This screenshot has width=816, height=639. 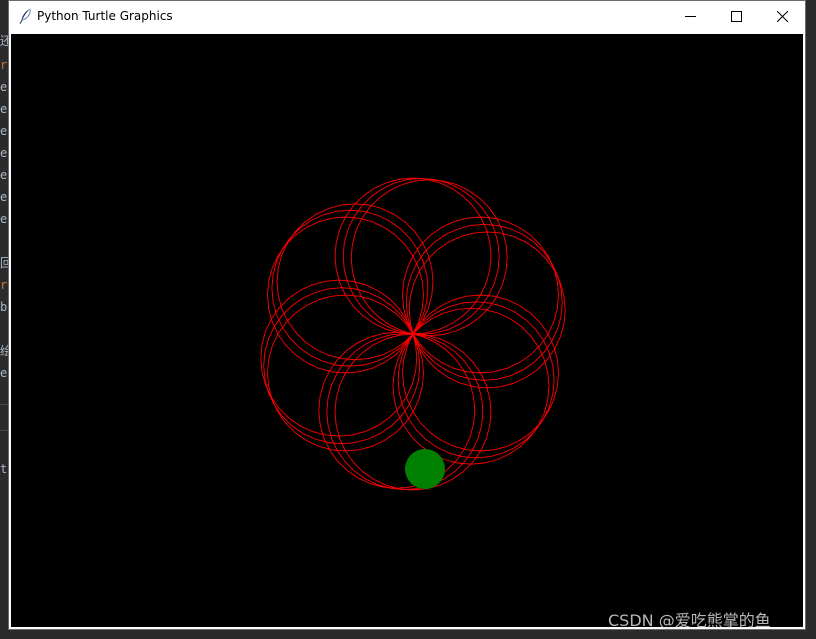 What do you see at coordinates (407, 16) in the screenshot?
I see `title-bar: Python Turtle Graphics` at bounding box center [407, 16].